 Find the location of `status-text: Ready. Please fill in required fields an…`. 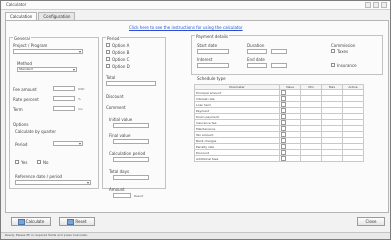

status-text: Ready. Please fill in required fields an… is located at coordinates (46, 235).